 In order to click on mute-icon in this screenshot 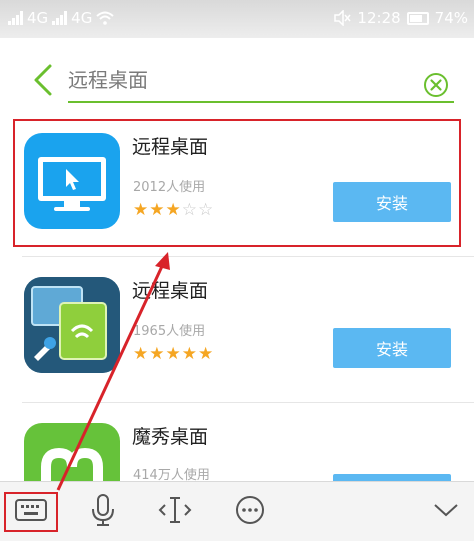, I will do `click(342, 18)`.